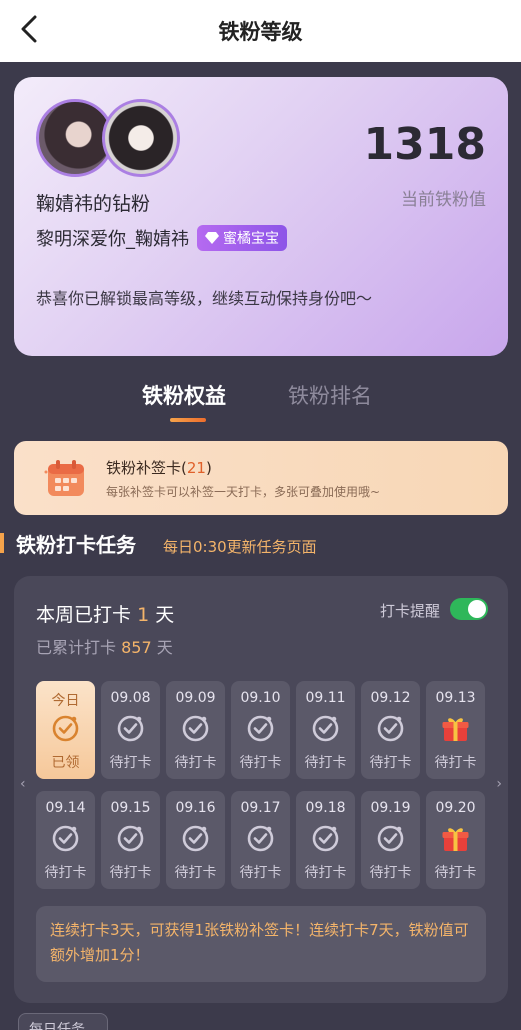 The height and width of the screenshot is (1030, 521). Describe the element at coordinates (251, 239) in the screenshot. I see `badge-label: 蜜橘宝宝` at that location.